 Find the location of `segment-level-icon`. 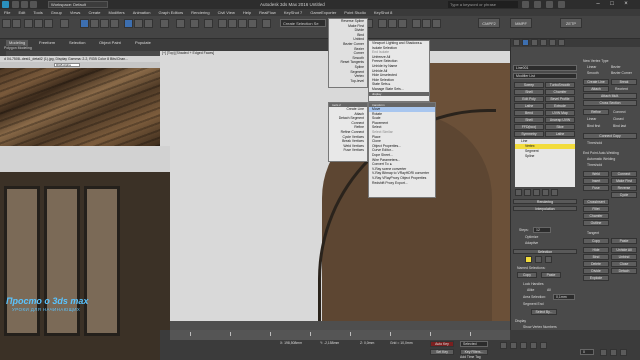

segment-level-icon is located at coordinates (538, 259).